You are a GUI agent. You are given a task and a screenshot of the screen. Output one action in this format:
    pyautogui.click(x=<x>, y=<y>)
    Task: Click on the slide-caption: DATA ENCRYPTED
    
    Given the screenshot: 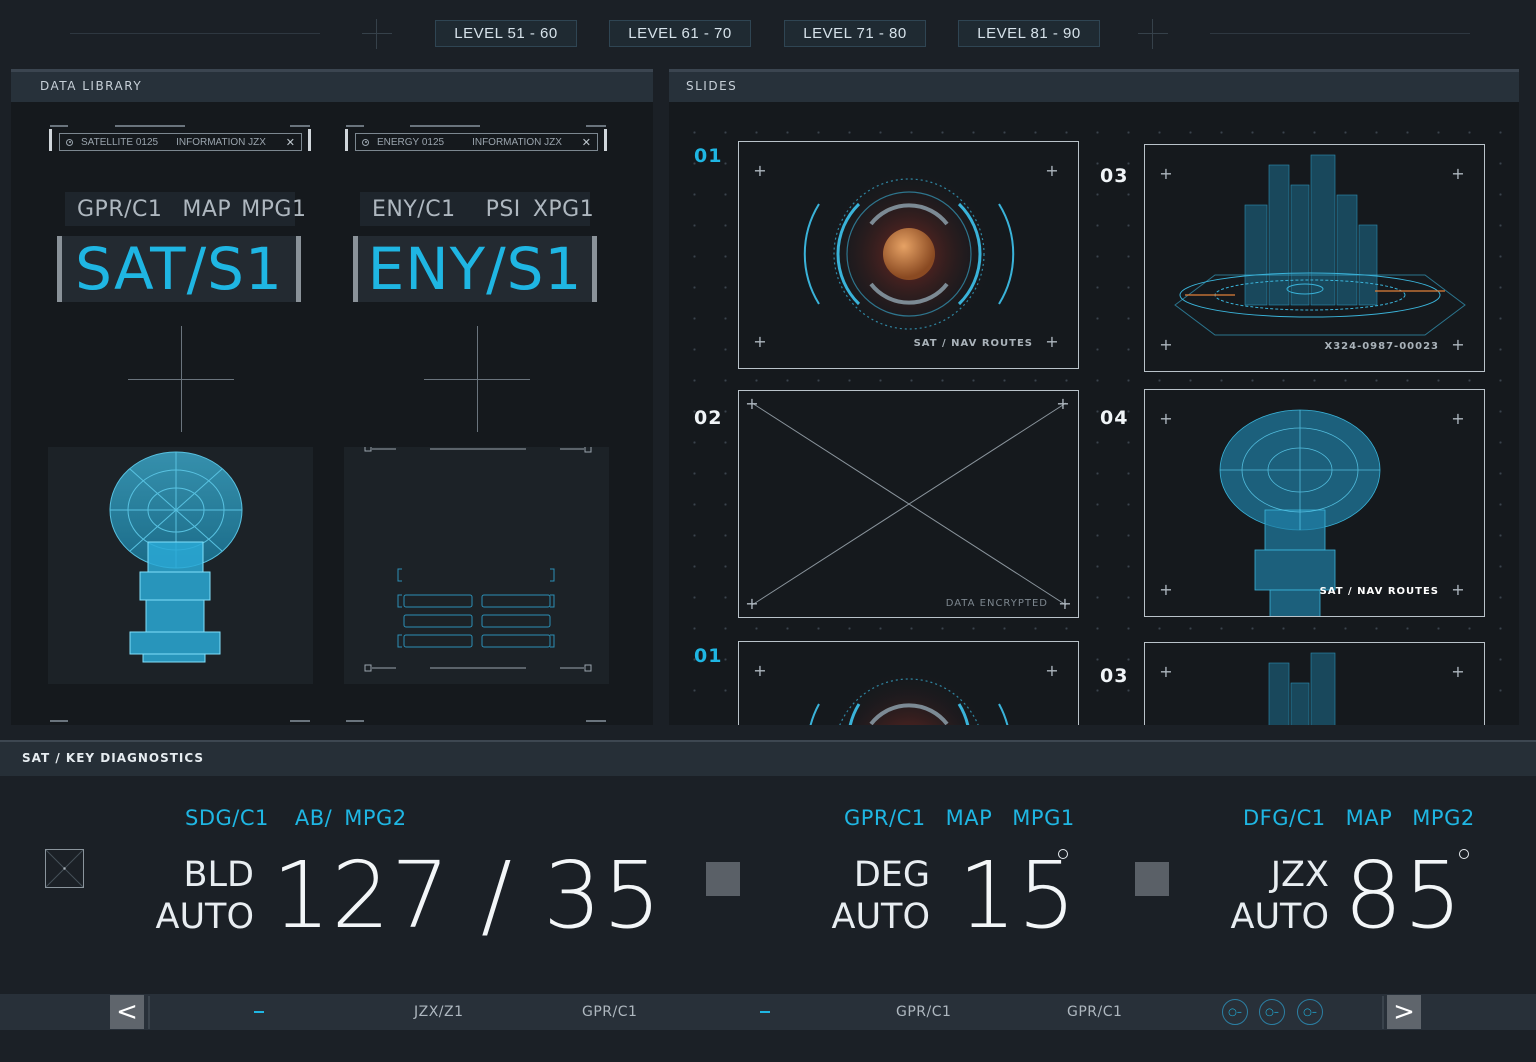 What is the action you would take?
    pyautogui.click(x=996, y=603)
    